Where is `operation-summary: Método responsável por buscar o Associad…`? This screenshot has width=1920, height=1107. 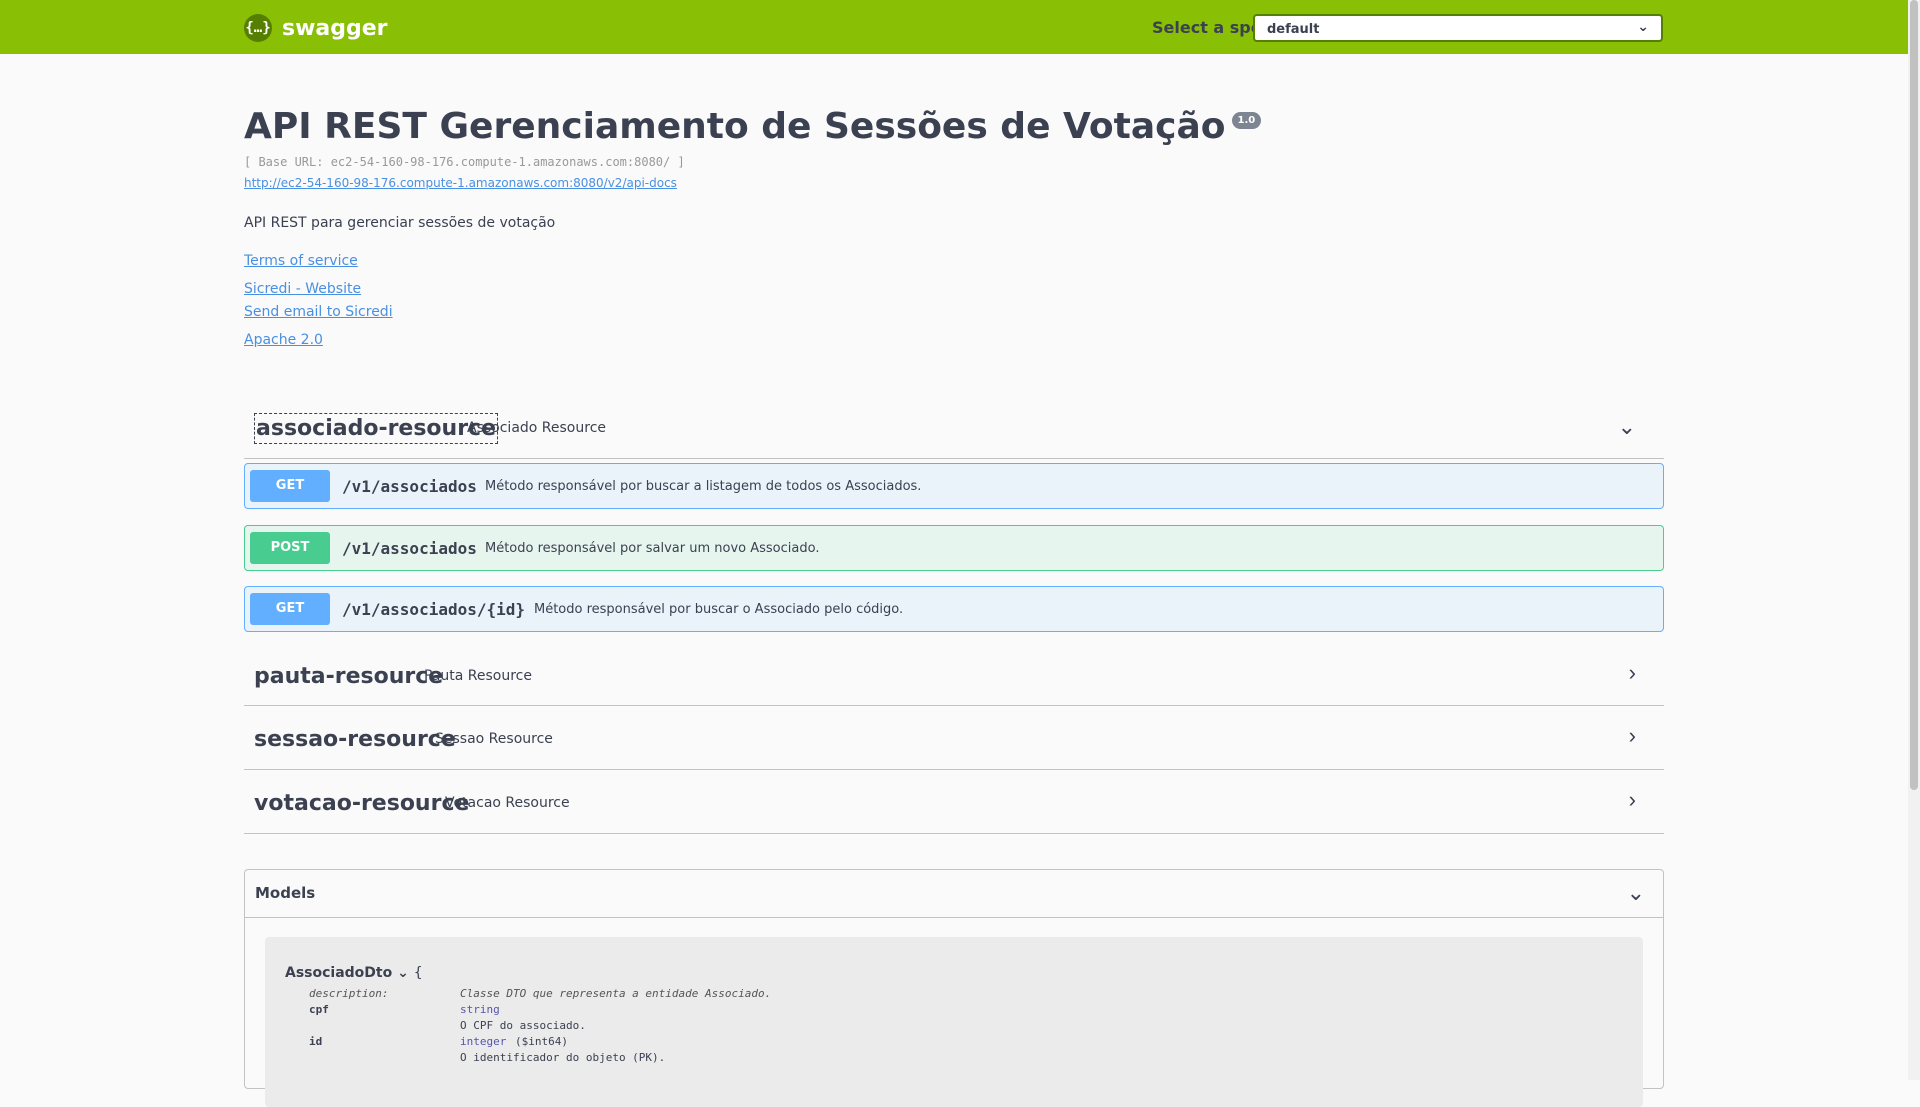 operation-summary: Método responsável por buscar o Associad… is located at coordinates (719, 609).